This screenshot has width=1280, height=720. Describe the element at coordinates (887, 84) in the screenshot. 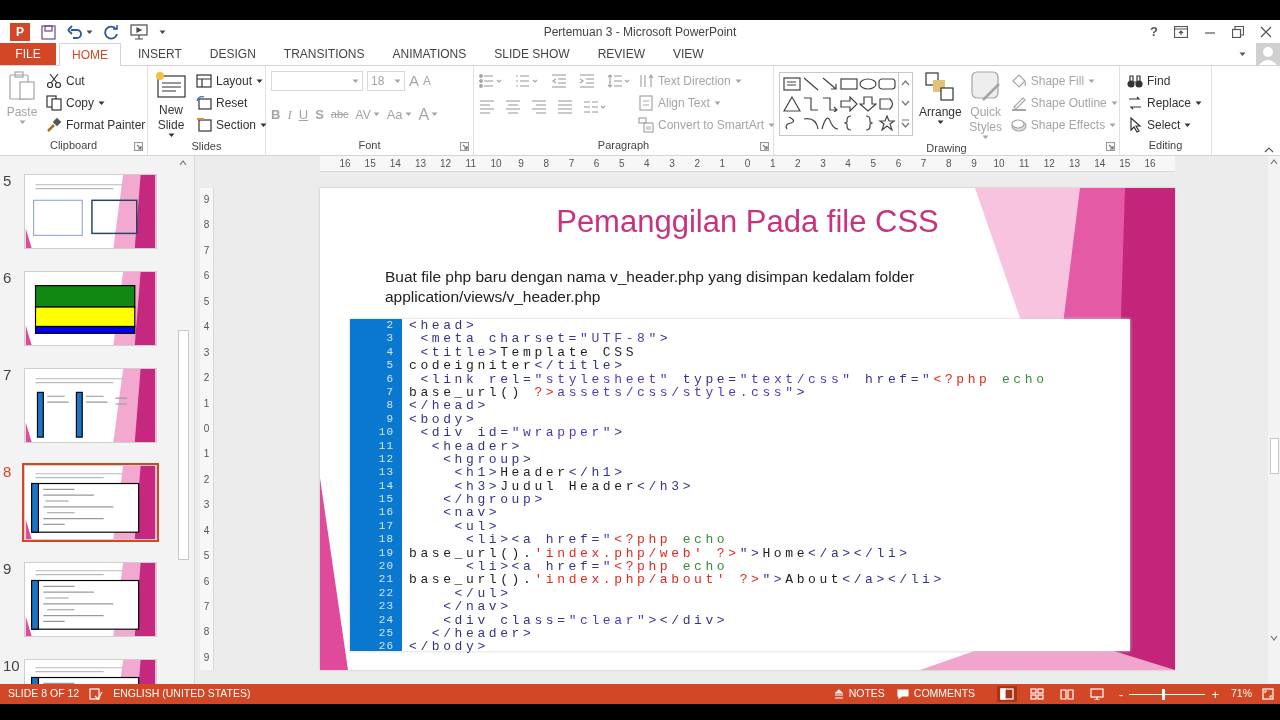

I see `rounded-rectangle-icon` at that location.